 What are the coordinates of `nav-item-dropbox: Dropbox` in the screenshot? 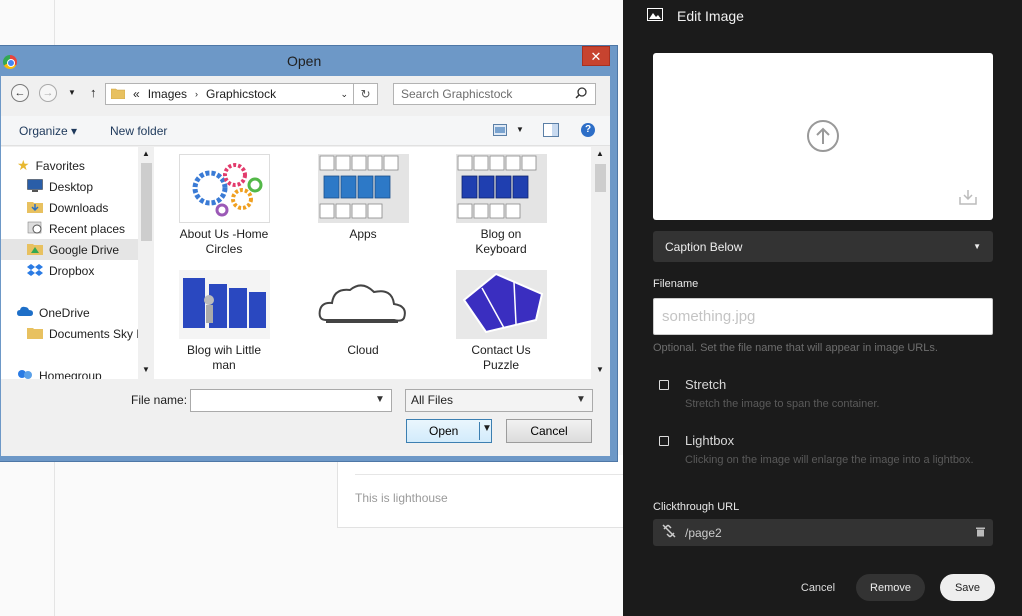 It's located at (90, 270).